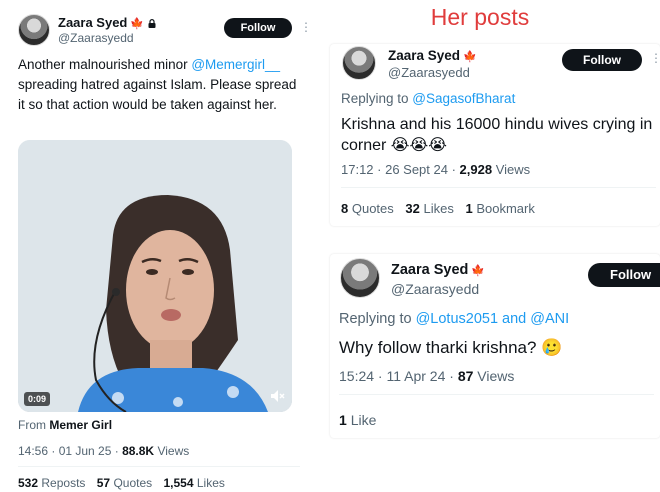 This screenshot has width=660, height=492. I want to click on timestamp: 14:56 · 01 Jun 25 ·, so click(70, 451).